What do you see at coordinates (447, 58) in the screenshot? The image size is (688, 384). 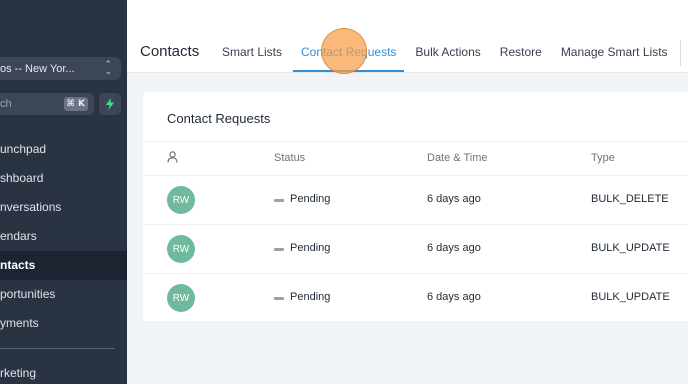 I see `tab-bulk-actions: Bulk Actions` at bounding box center [447, 58].